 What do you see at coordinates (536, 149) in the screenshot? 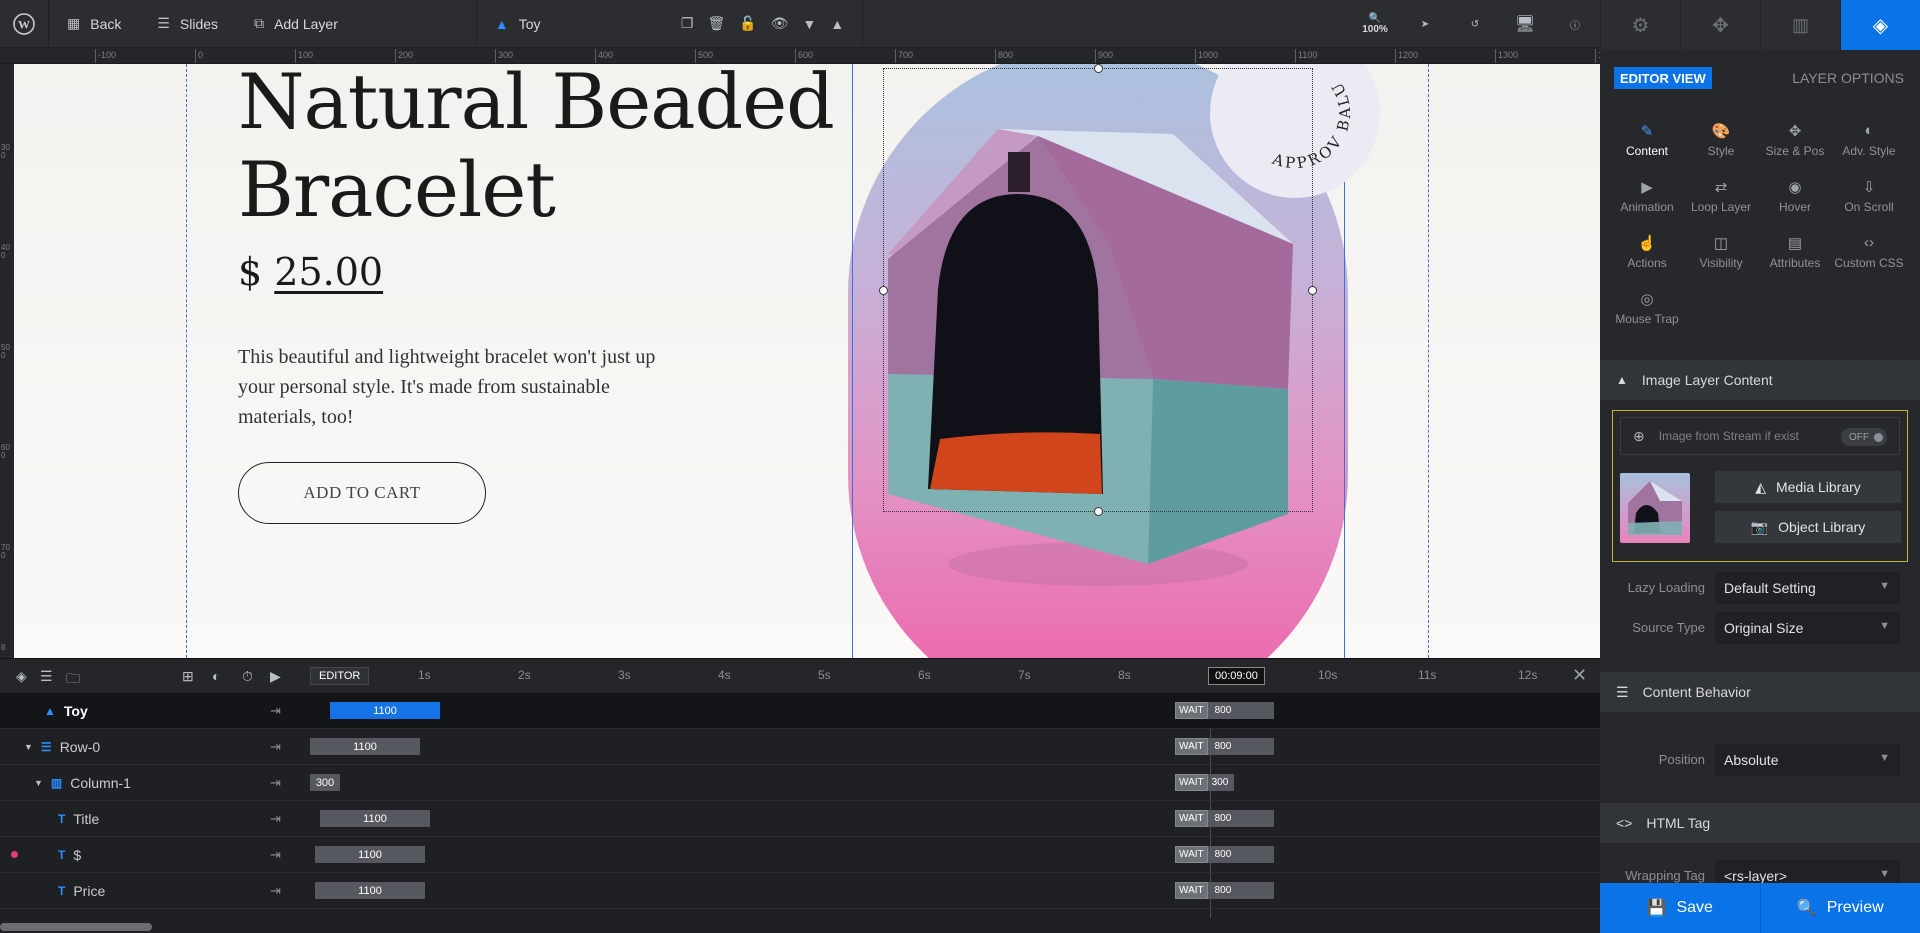
I see `product-title: Natural Beaded Bracelet` at bounding box center [536, 149].